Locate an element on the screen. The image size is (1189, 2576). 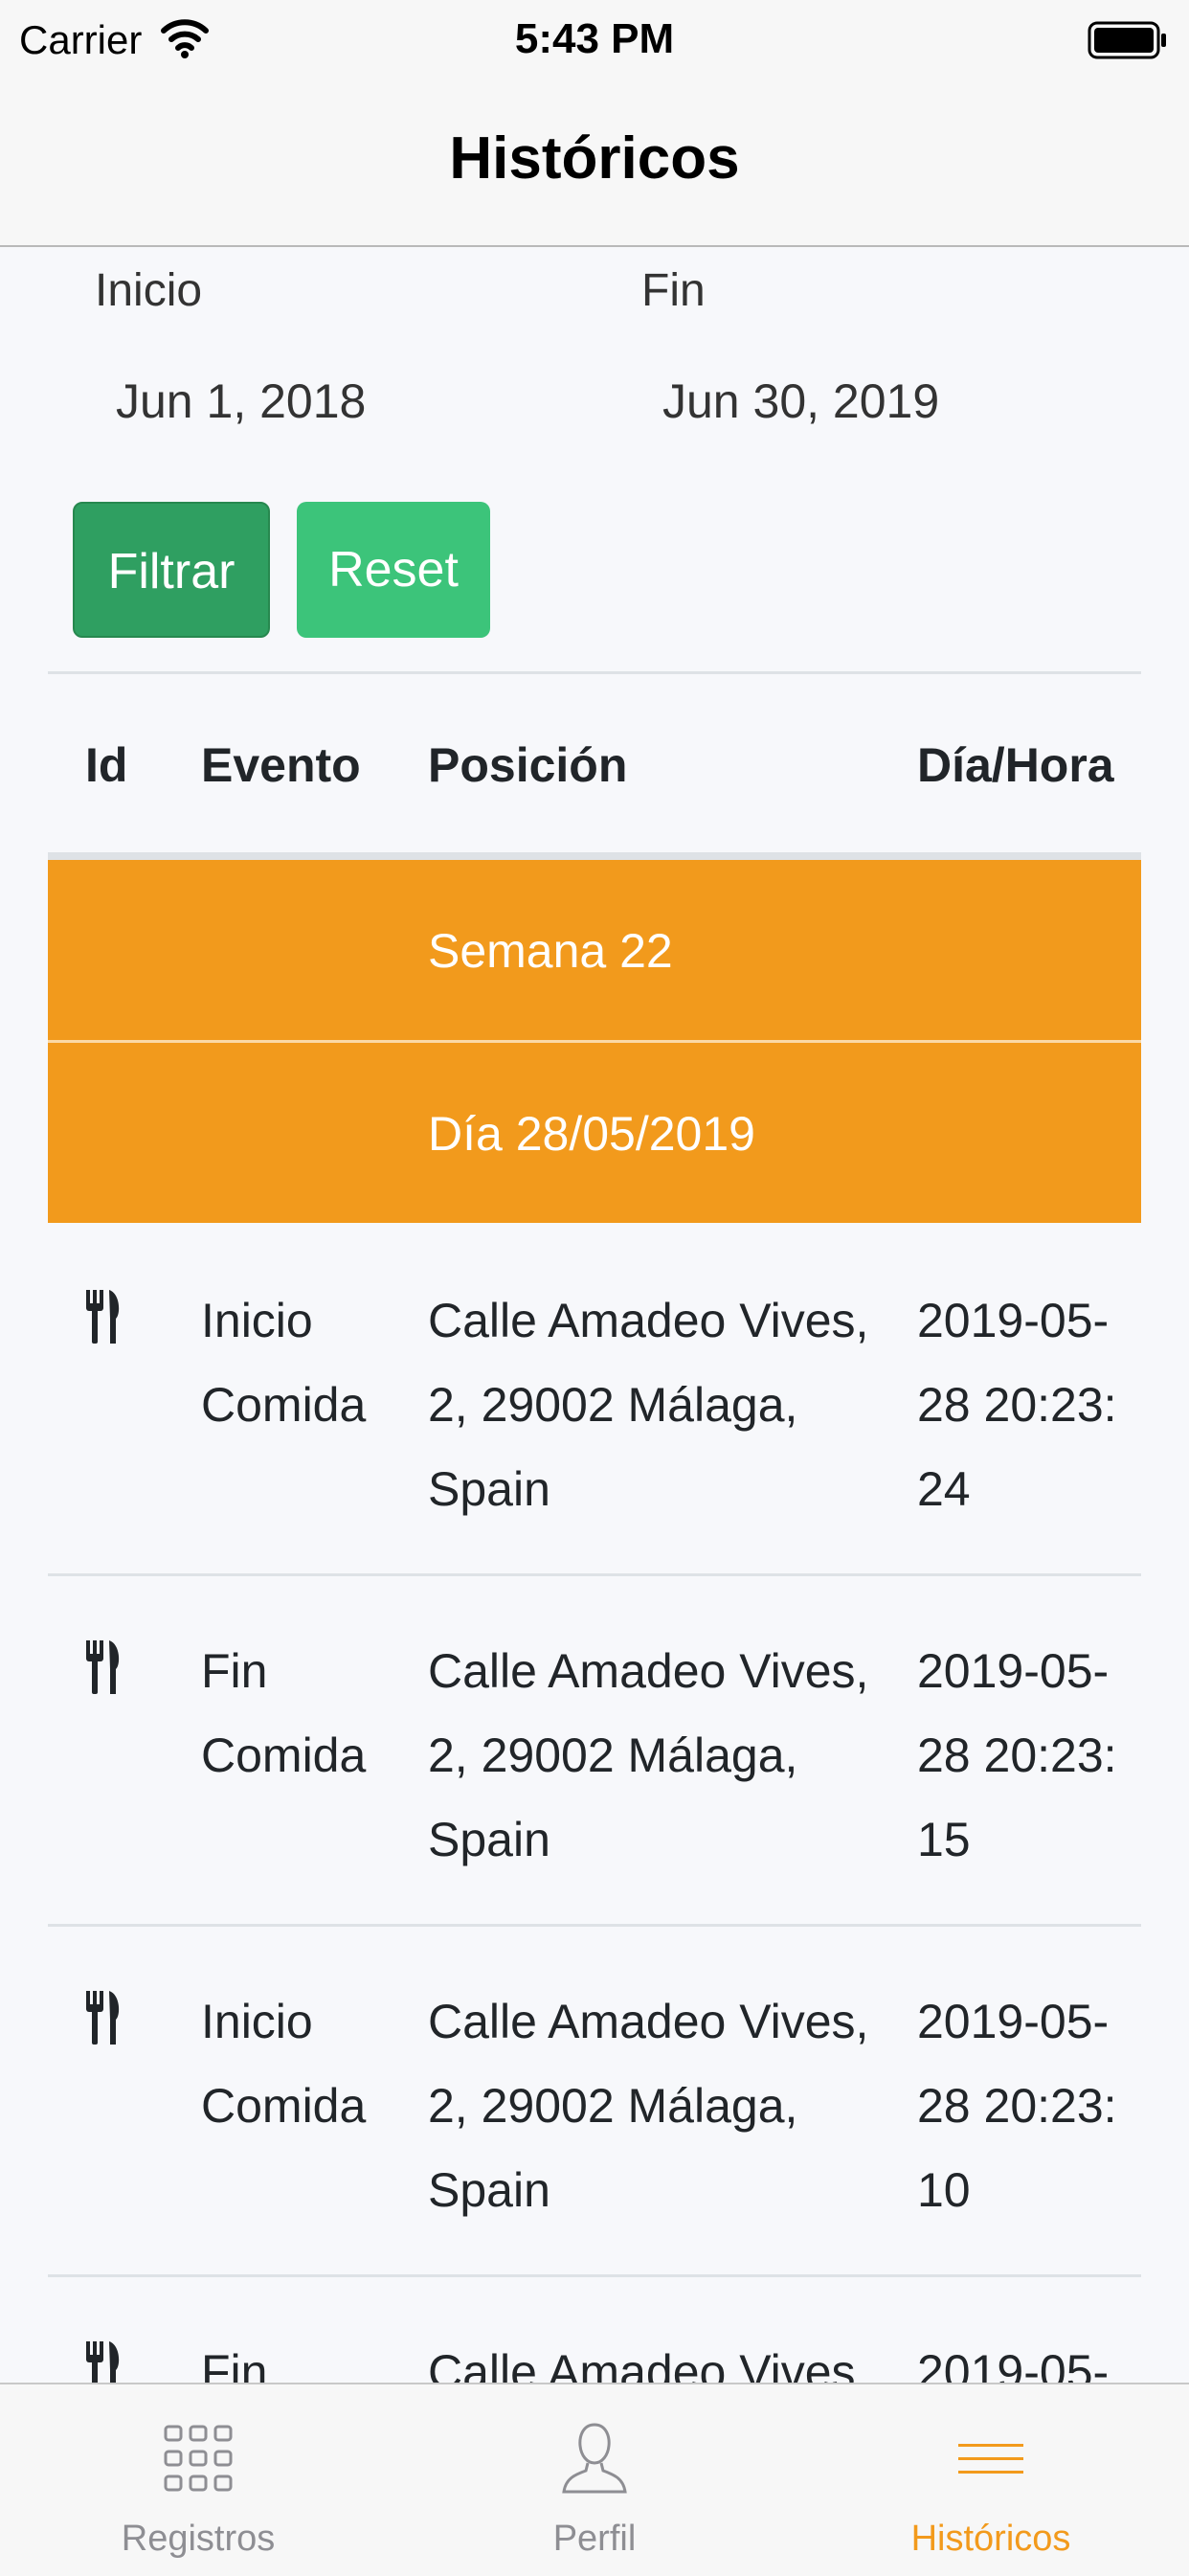
start-date-label: Inicio is located at coordinates (149, 290).